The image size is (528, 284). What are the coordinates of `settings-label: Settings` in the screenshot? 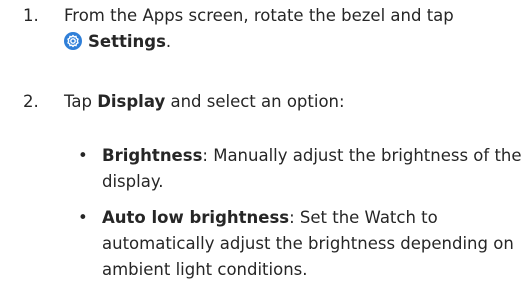 It's located at (127, 41).